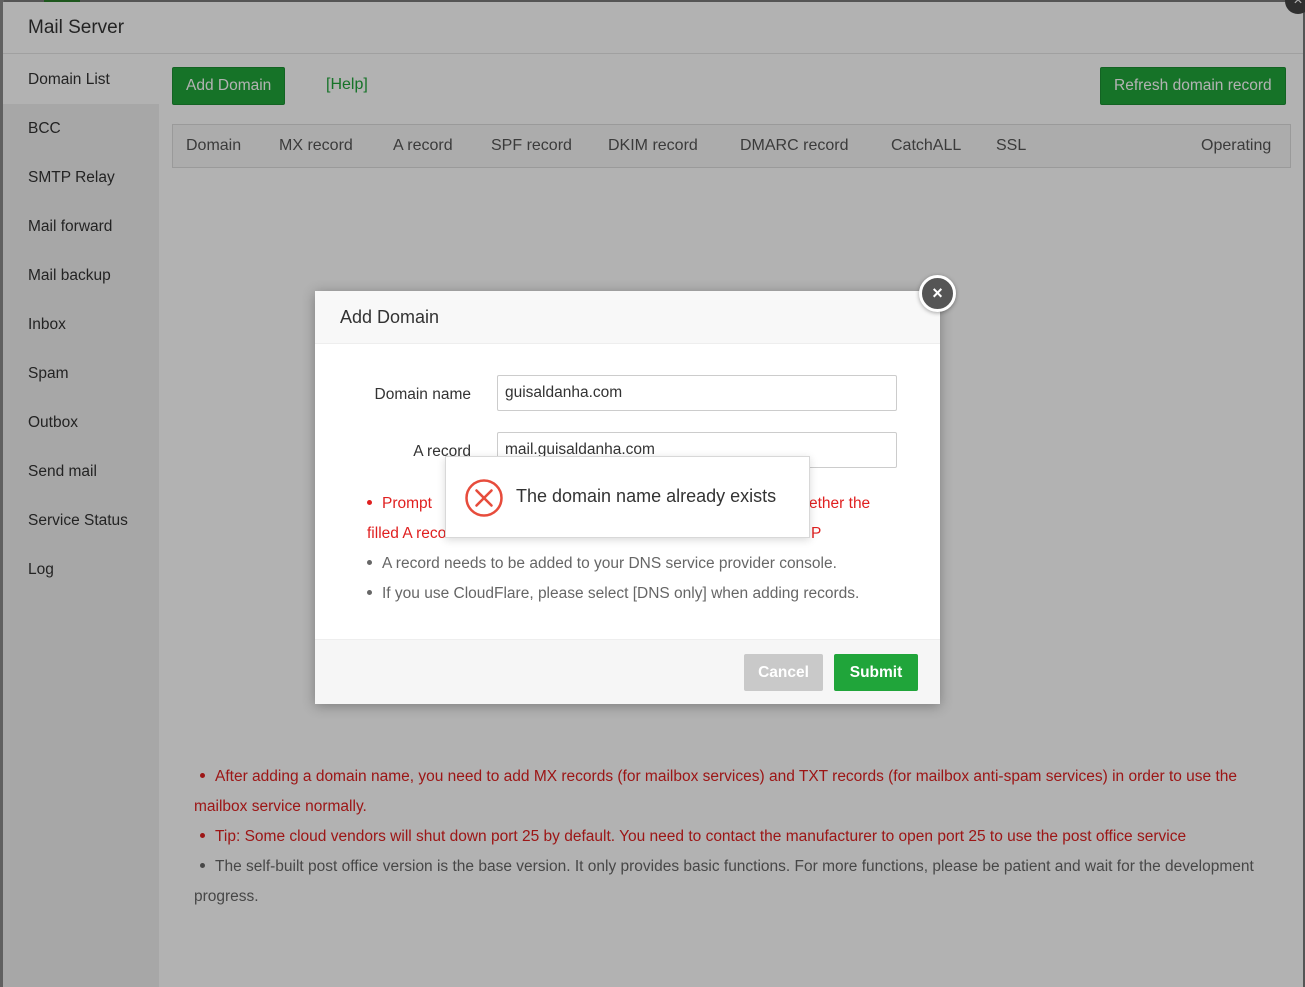 Image resolution: width=1305 pixels, height=987 pixels. What do you see at coordinates (876, 672) in the screenshot?
I see `submit-button: Submit` at bounding box center [876, 672].